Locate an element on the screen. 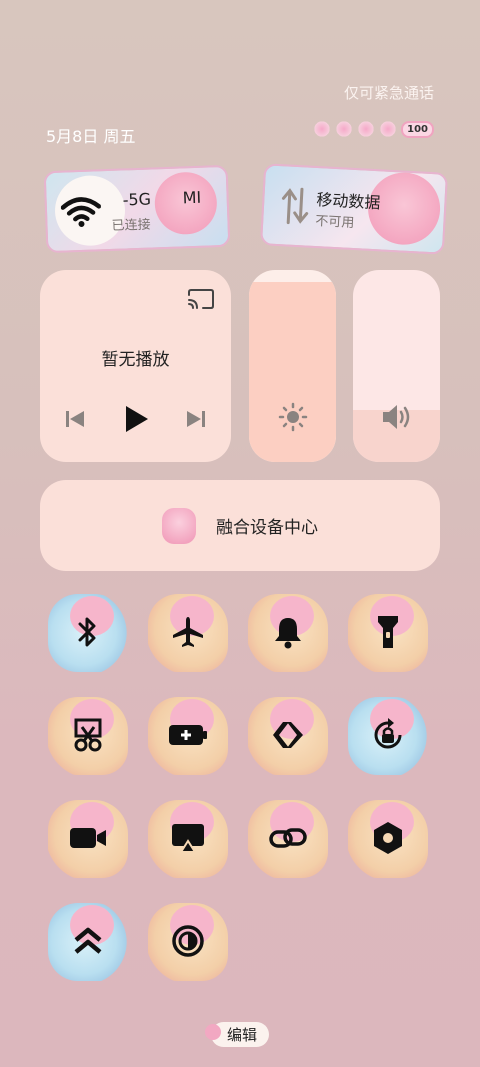  bluetooth-icon is located at coordinates (88, 632).